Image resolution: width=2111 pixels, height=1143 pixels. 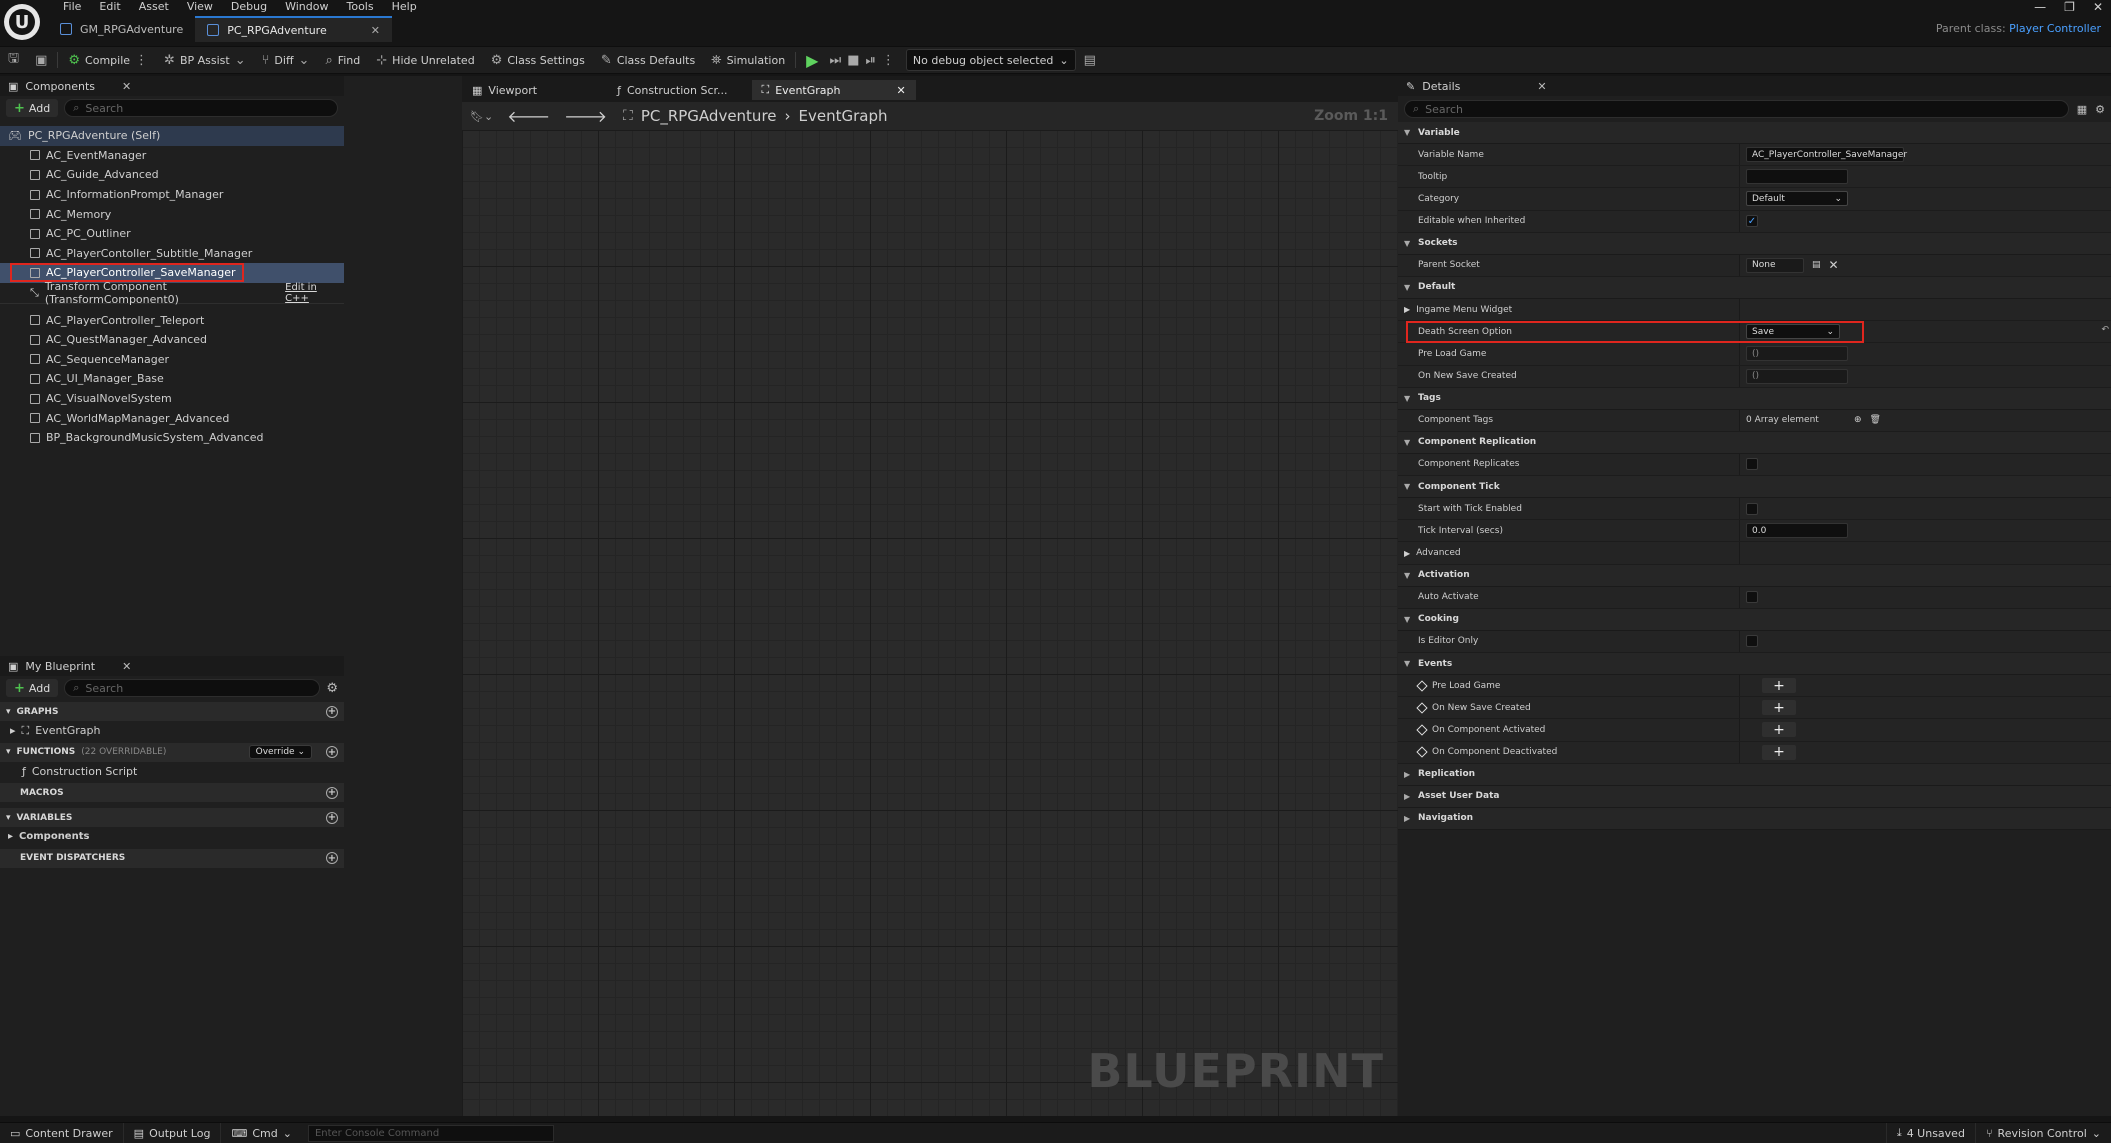 I want to click on row-ingame-menu: ▶ Ingame Menu Widget, so click(x=1754, y=310).